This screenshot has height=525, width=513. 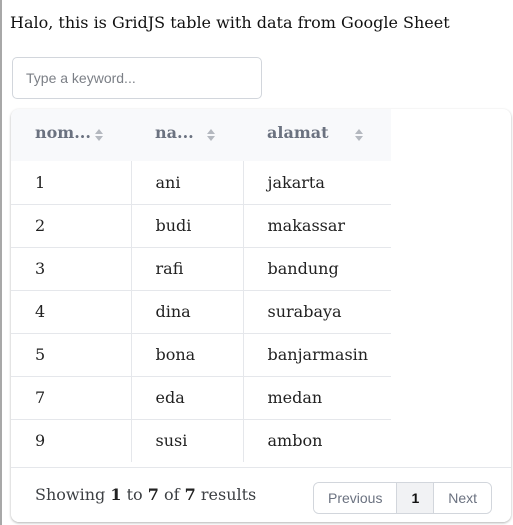 What do you see at coordinates (415, 498) in the screenshot?
I see `page-1-button: 1` at bounding box center [415, 498].